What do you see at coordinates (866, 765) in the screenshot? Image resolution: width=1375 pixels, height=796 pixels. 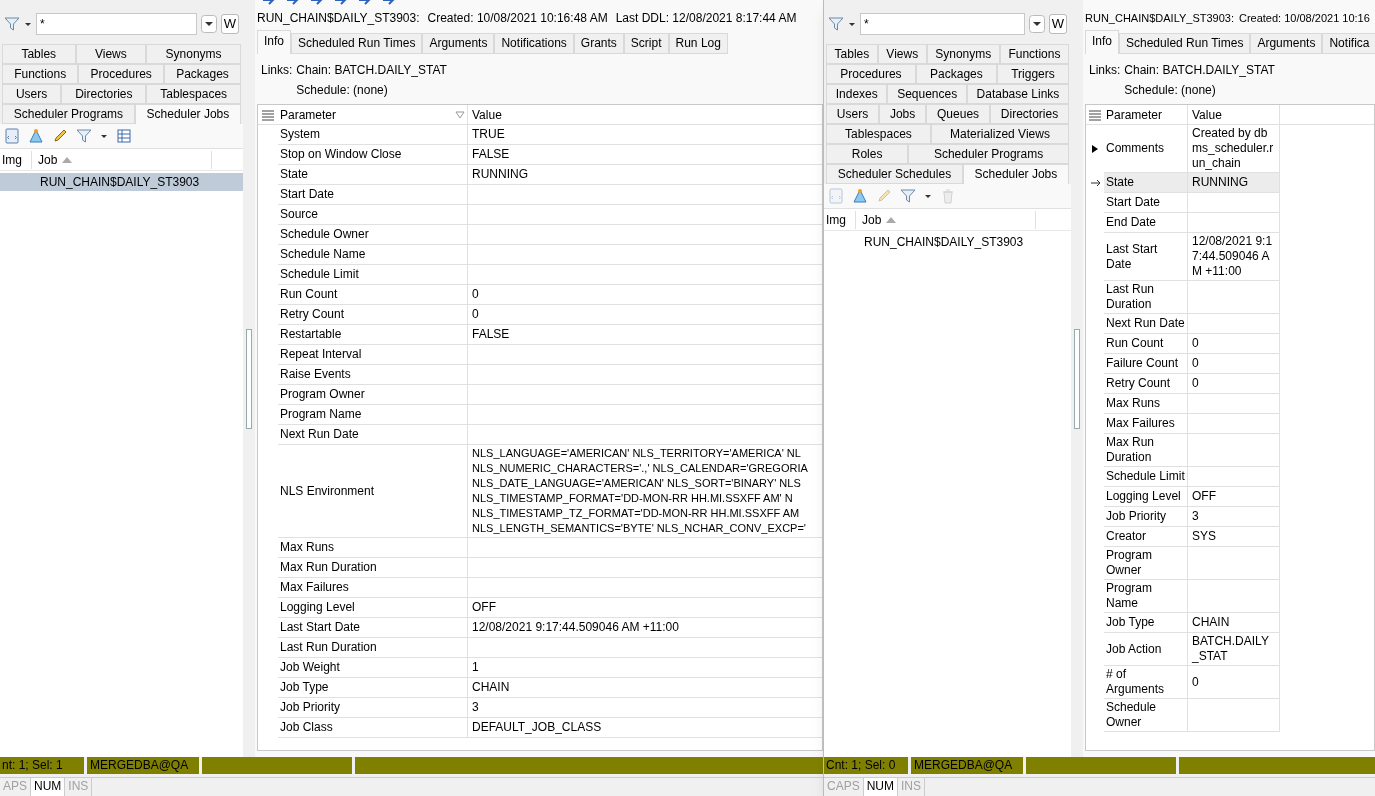 I see `status-count: Cnt: 1; Sel: 0` at bounding box center [866, 765].